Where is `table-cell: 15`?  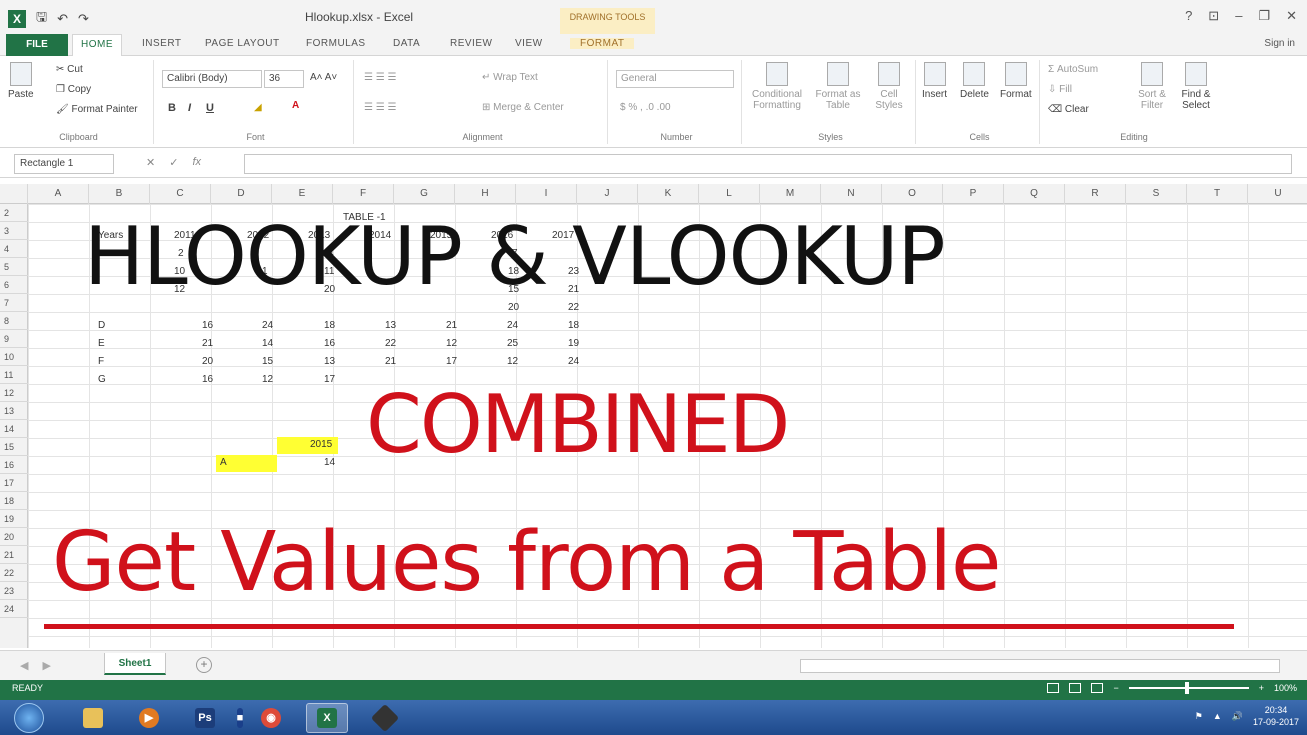
table-cell: 15 is located at coordinates (267, 361).